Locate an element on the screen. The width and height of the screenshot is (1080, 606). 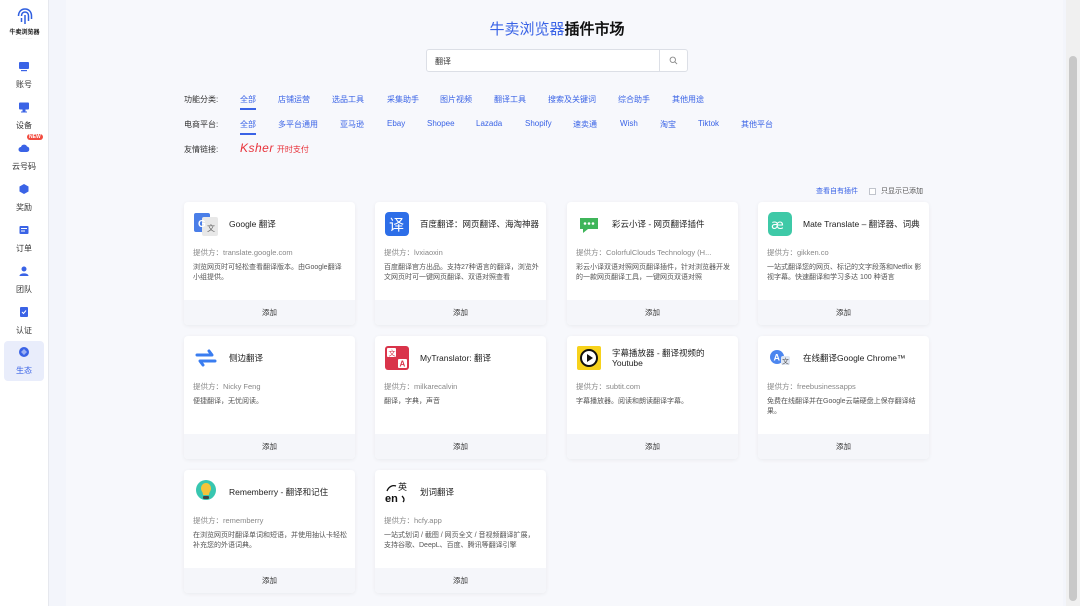
mate-translate-icon: æ is located at coordinates (780, 224).